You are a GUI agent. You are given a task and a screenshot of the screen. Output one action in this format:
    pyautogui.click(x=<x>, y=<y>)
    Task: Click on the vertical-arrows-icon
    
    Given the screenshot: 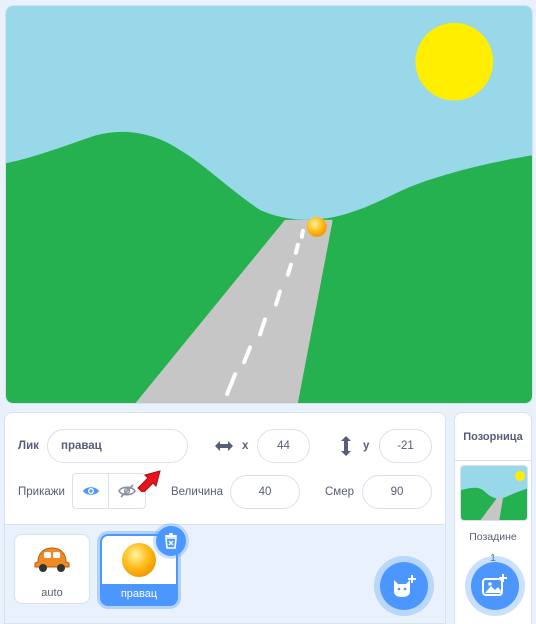 What is the action you would take?
    pyautogui.click(x=346, y=446)
    